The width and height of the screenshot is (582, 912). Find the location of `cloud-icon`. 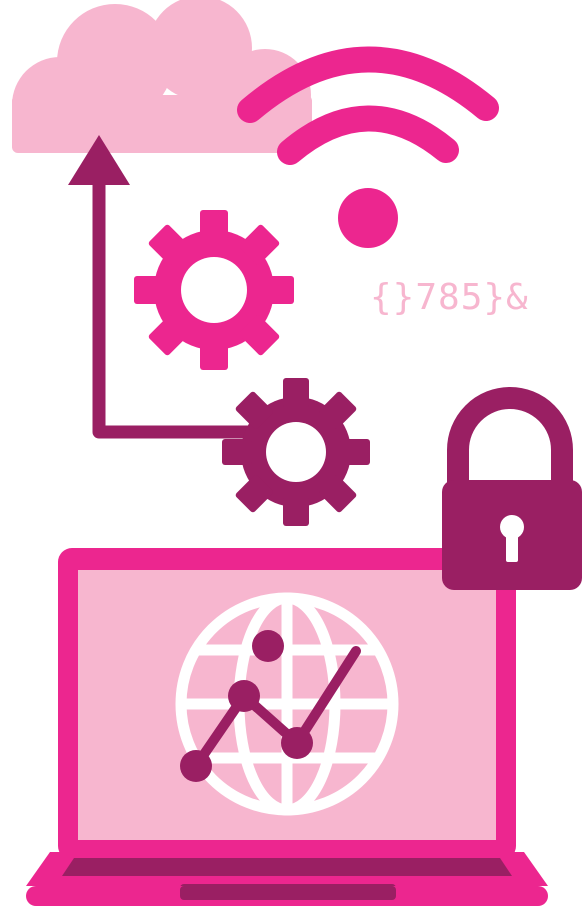

cloud-icon is located at coordinates (162, 76).